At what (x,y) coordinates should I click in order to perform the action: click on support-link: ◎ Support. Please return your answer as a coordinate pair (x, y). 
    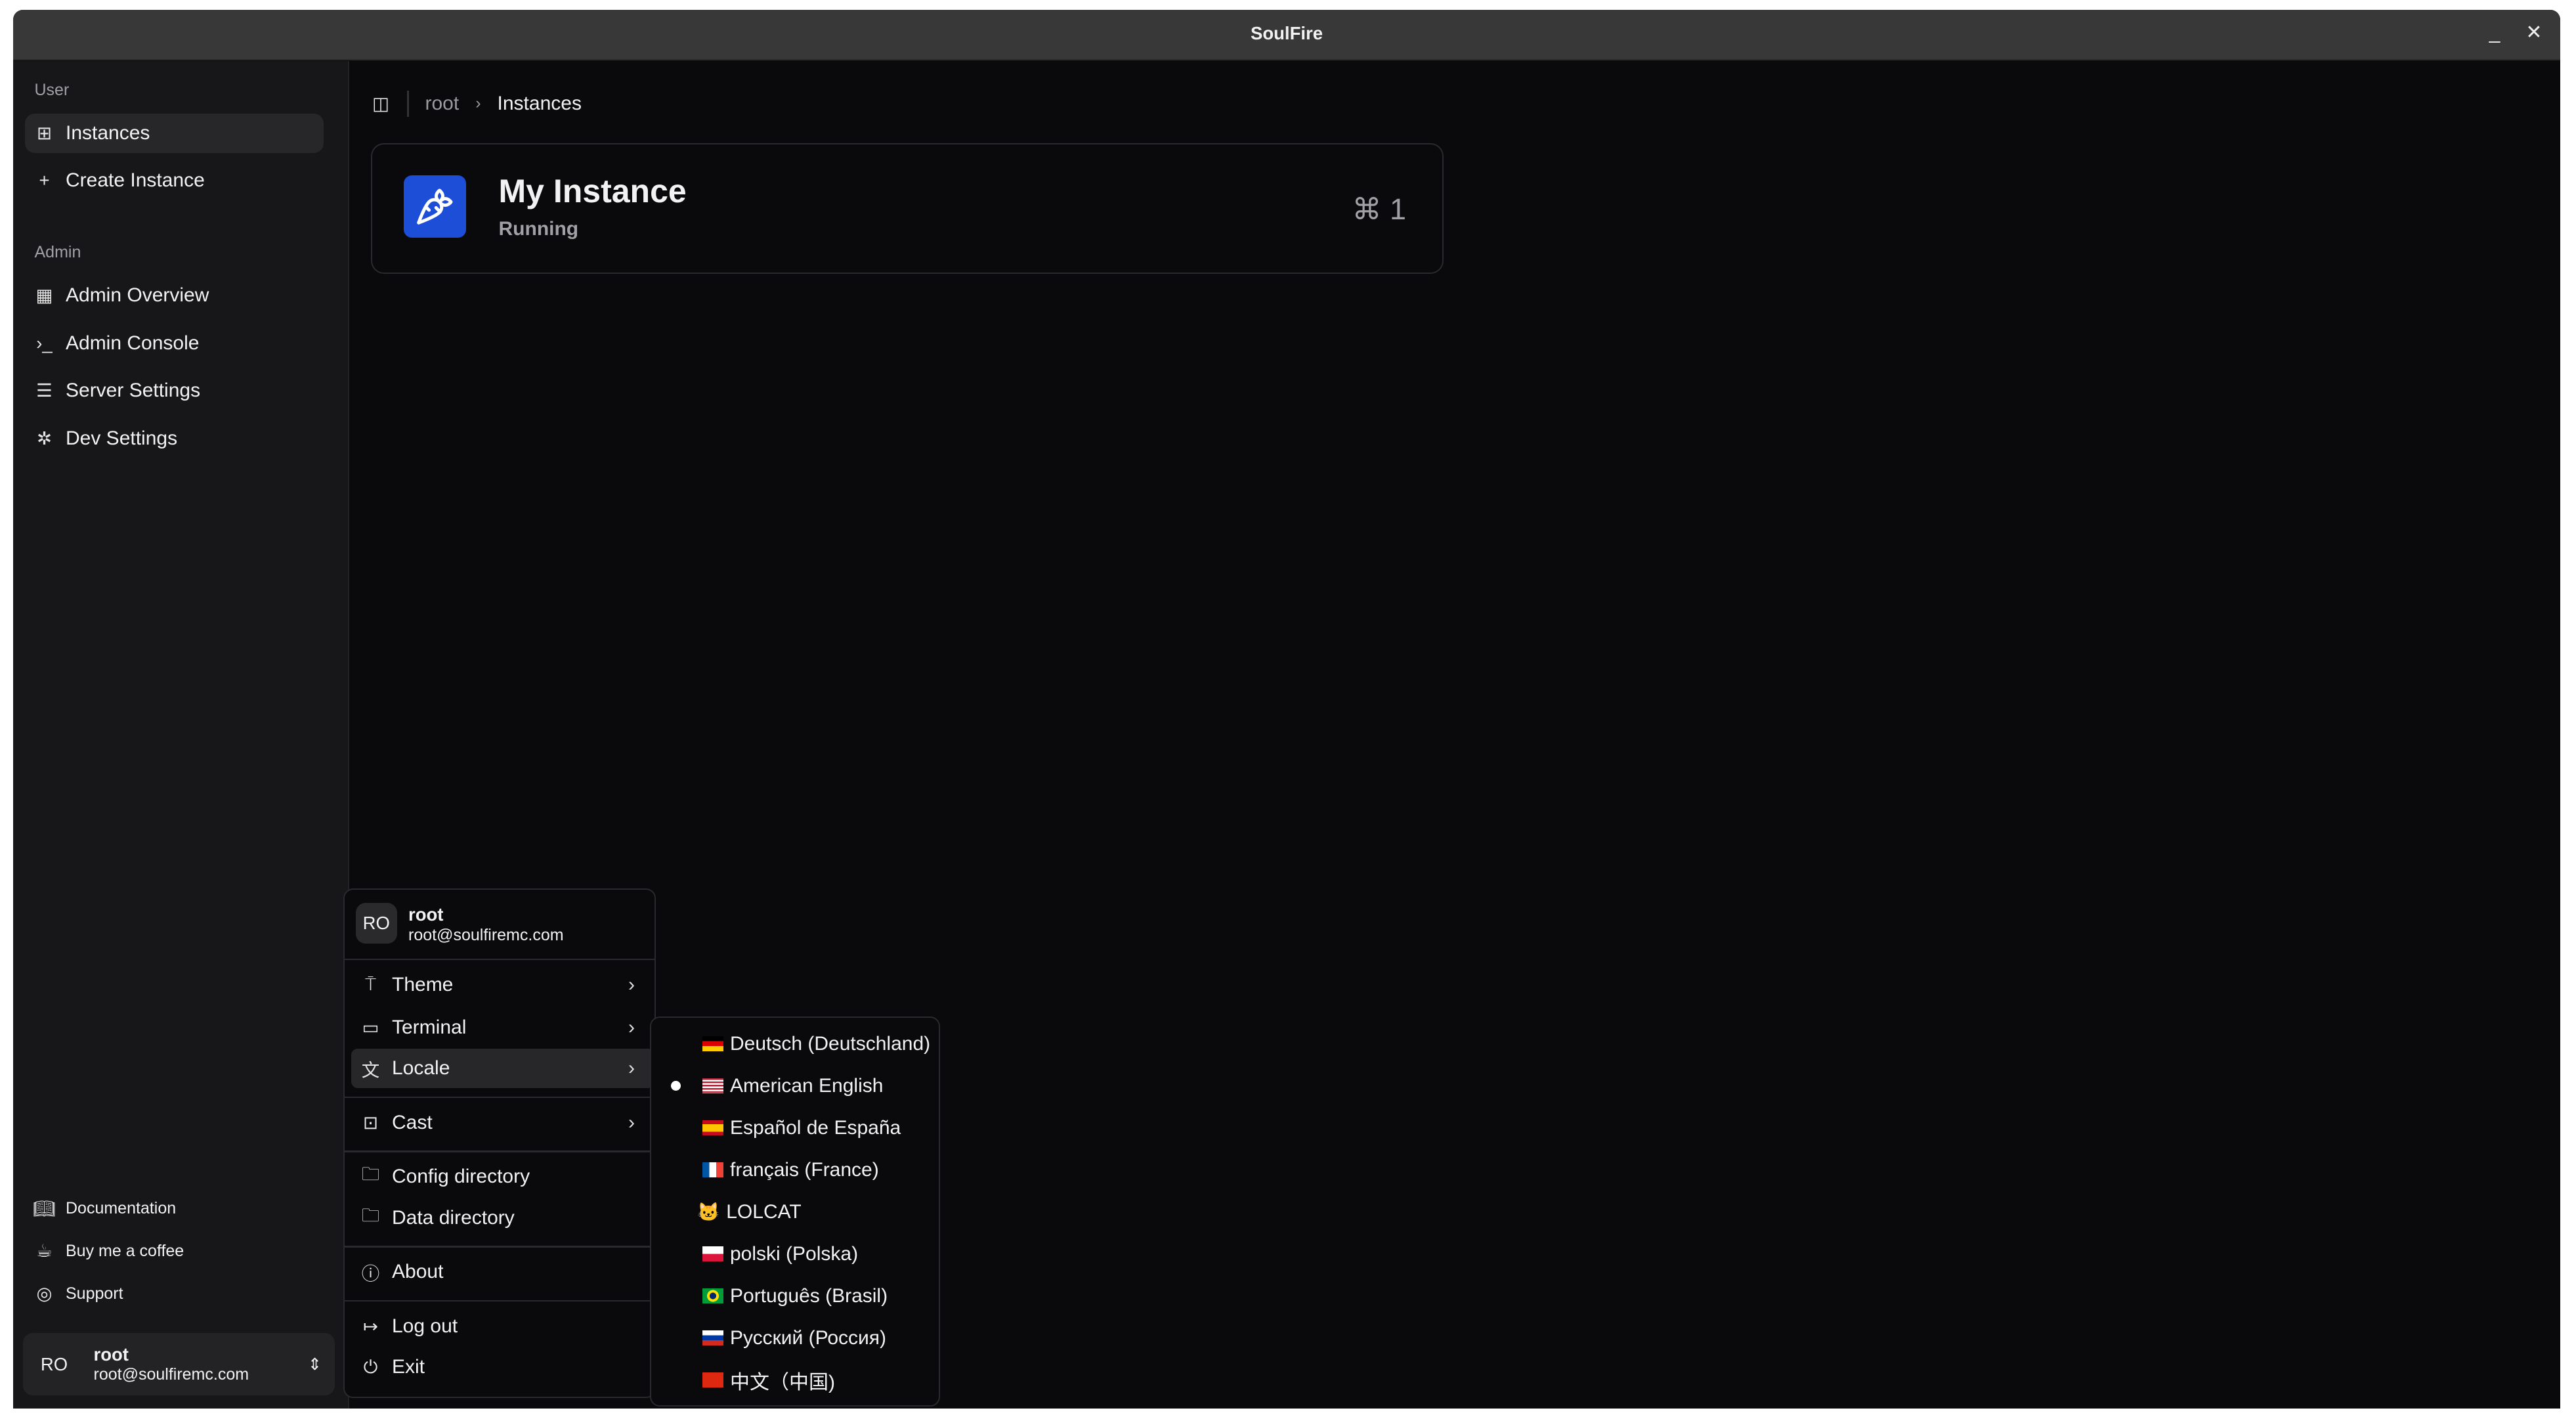
    Looking at the image, I should click on (74, 1293).